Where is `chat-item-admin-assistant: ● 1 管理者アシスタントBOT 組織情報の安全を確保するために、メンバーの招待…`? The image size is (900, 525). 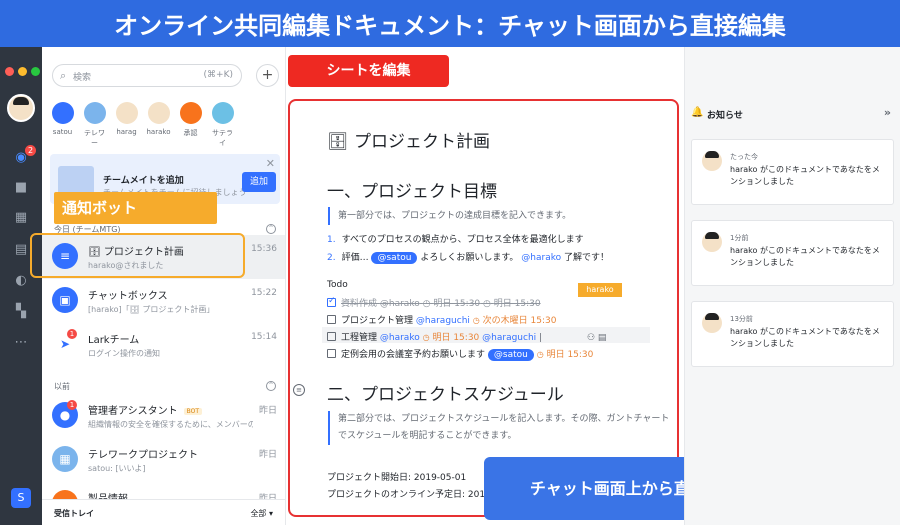
chat-item-admin-assistant: ● 1 管理者アシスタントBOT 組織情報の安全を確保するために、メンバーの招待… is located at coordinates (163, 416).